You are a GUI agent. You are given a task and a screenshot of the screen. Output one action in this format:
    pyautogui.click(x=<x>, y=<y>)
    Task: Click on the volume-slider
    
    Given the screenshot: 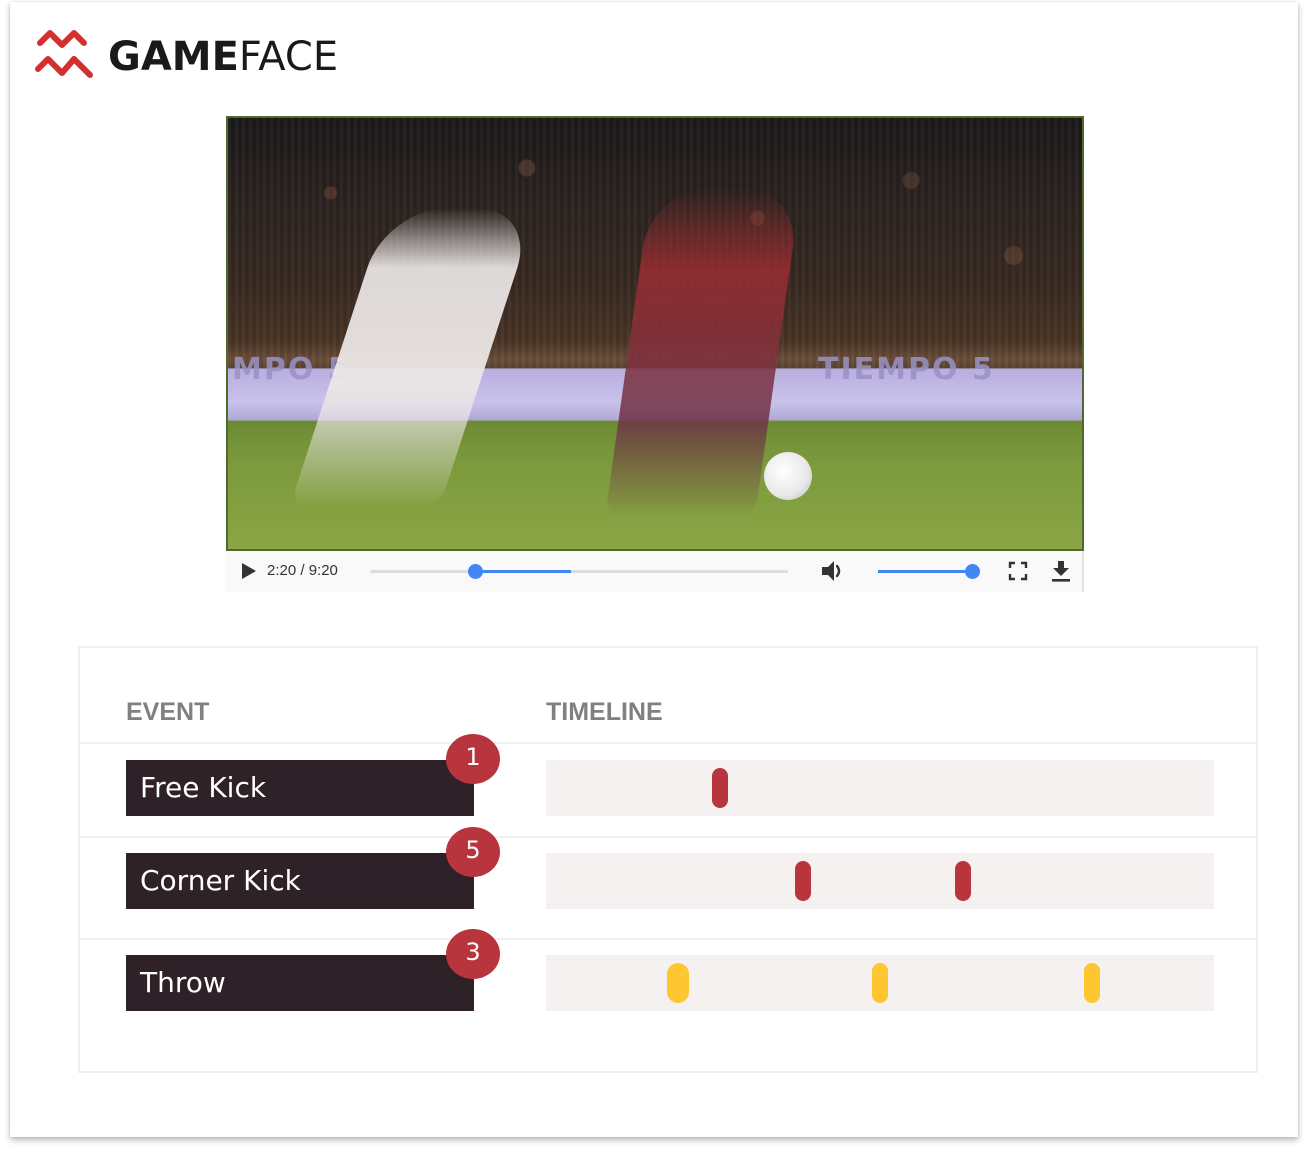 What is the action you would take?
    pyautogui.click(x=929, y=571)
    